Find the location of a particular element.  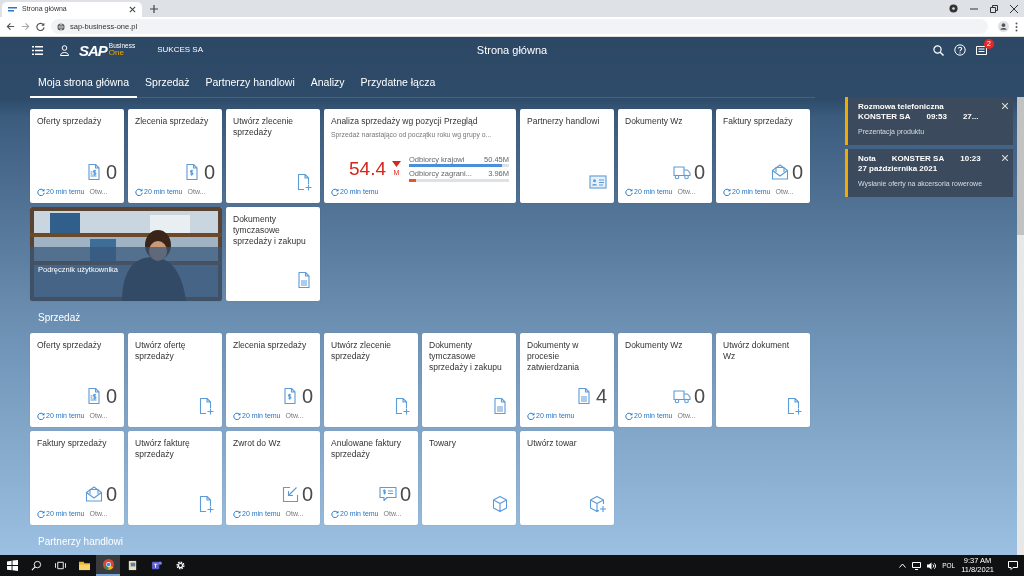

cube-plus-icon is located at coordinates (598, 504).